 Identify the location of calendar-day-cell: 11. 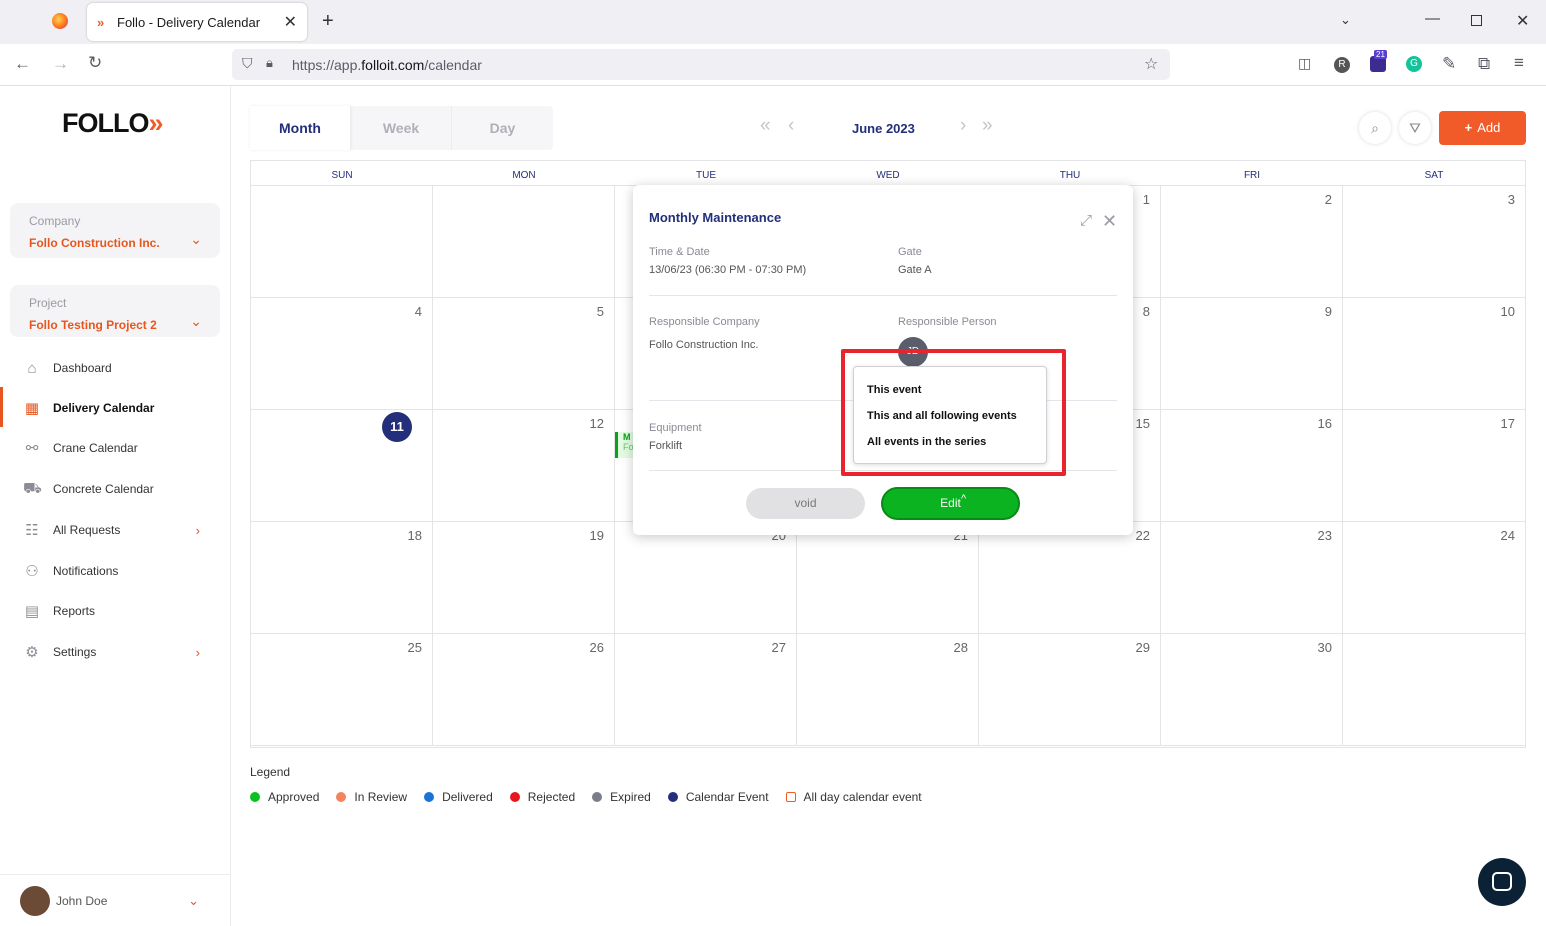
(342, 466).